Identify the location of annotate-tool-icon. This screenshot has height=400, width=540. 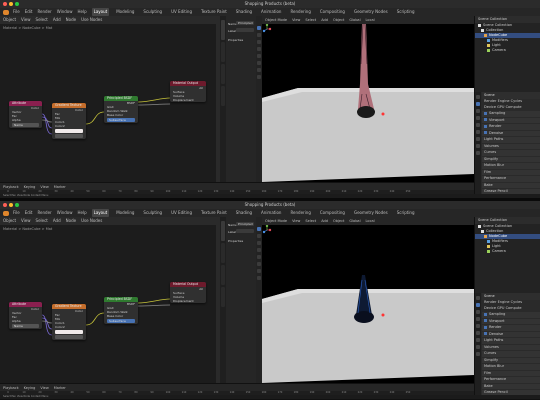
(259, 70).